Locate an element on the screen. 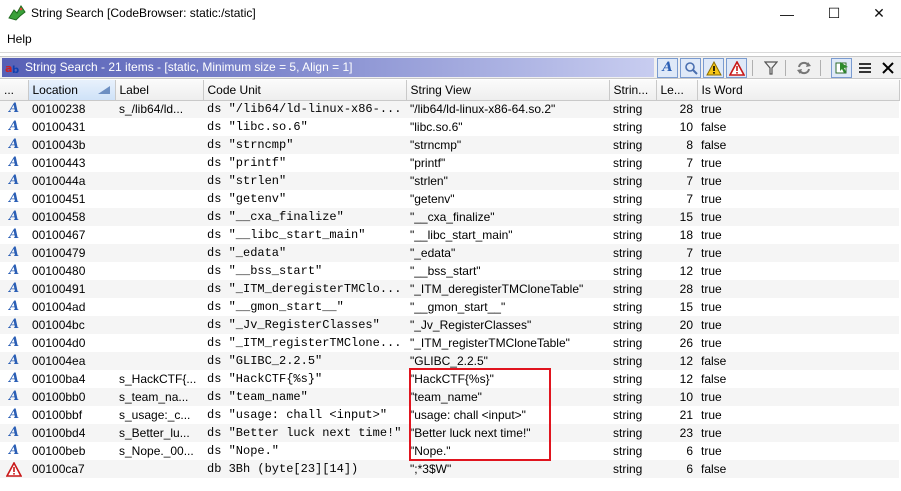 Image resolution: width=901 pixels, height=491 pixels. row-code-unit: ds "usage: chall <input>" is located at coordinates (304, 415).